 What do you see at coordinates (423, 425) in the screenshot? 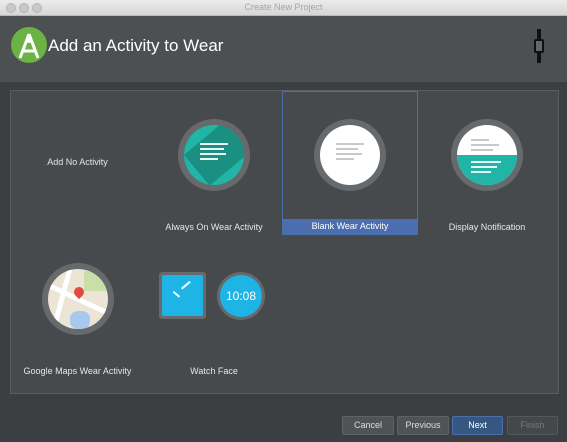
I see `previous-button: Previous` at bounding box center [423, 425].